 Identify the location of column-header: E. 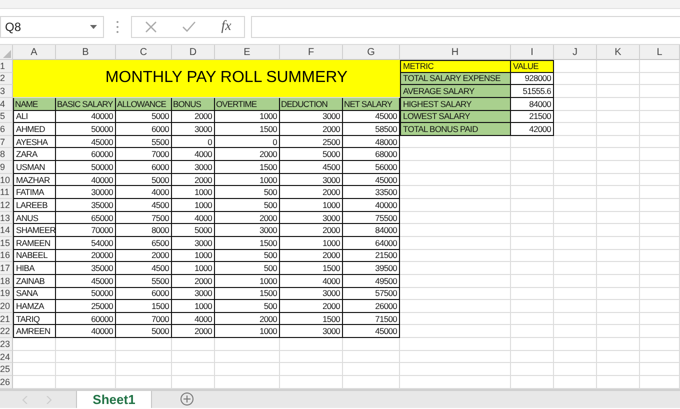
(247, 52).